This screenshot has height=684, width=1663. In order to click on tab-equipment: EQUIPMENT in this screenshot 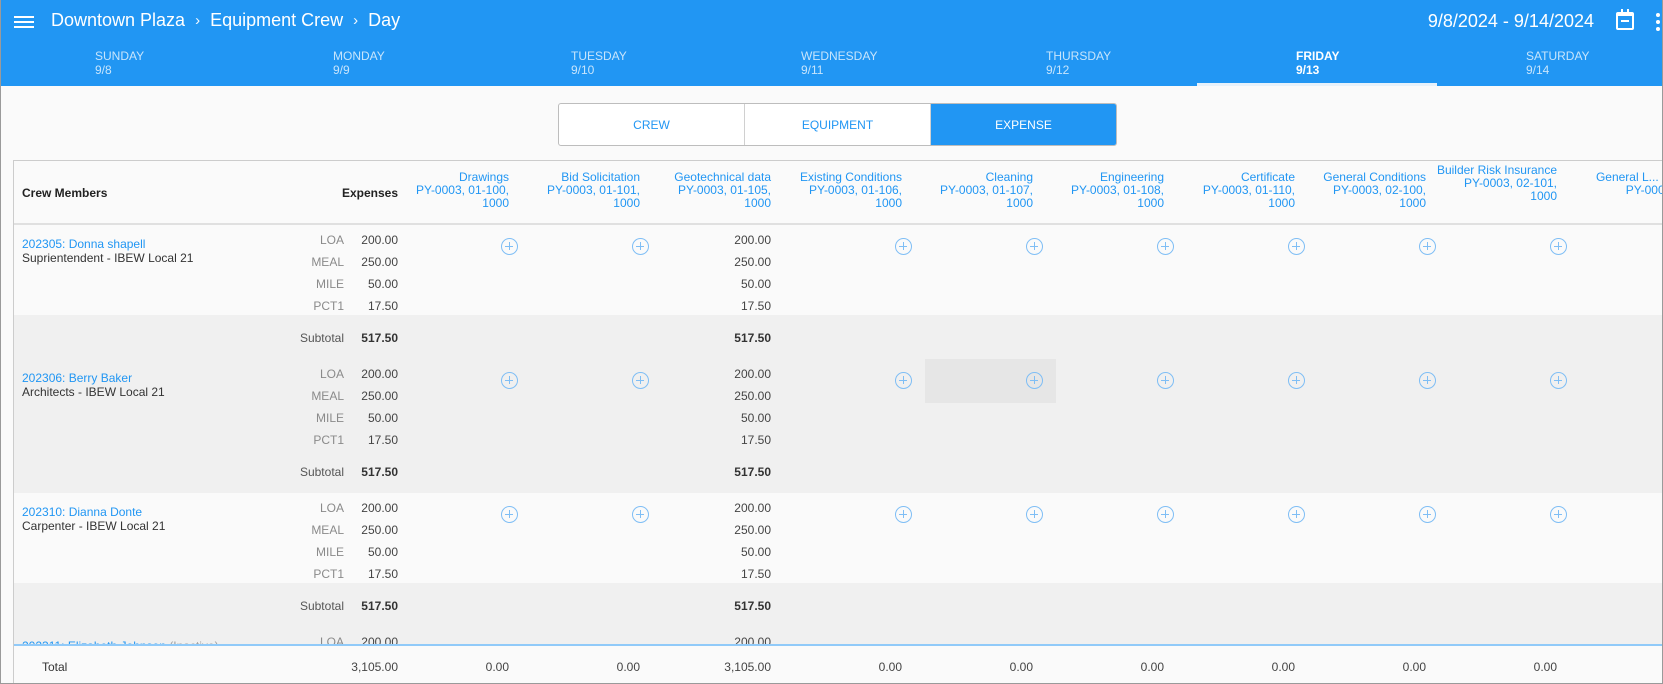, I will do `click(838, 124)`.